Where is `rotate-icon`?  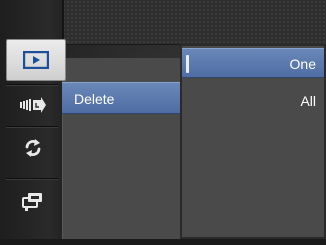 rotate-icon is located at coordinates (33, 148).